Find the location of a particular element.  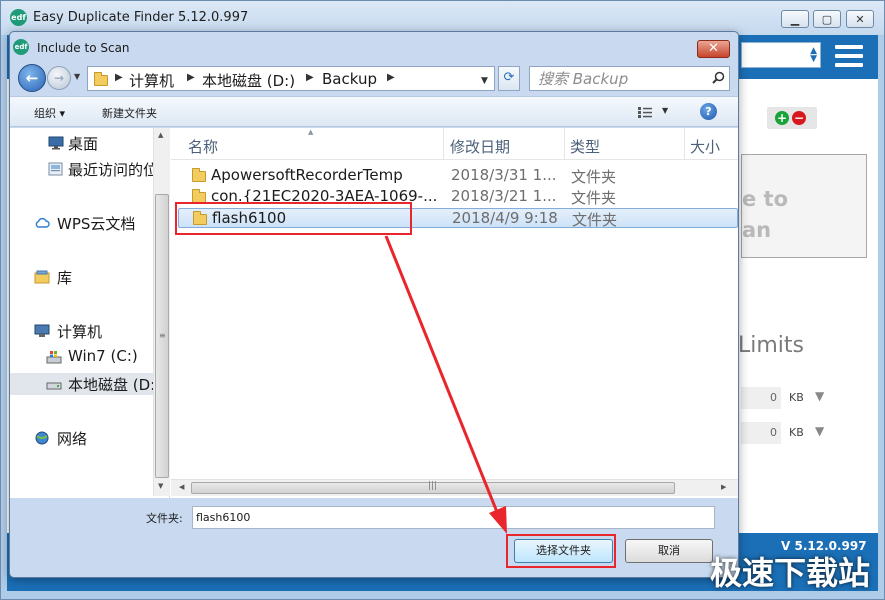

search-input is located at coordinates (619, 78).